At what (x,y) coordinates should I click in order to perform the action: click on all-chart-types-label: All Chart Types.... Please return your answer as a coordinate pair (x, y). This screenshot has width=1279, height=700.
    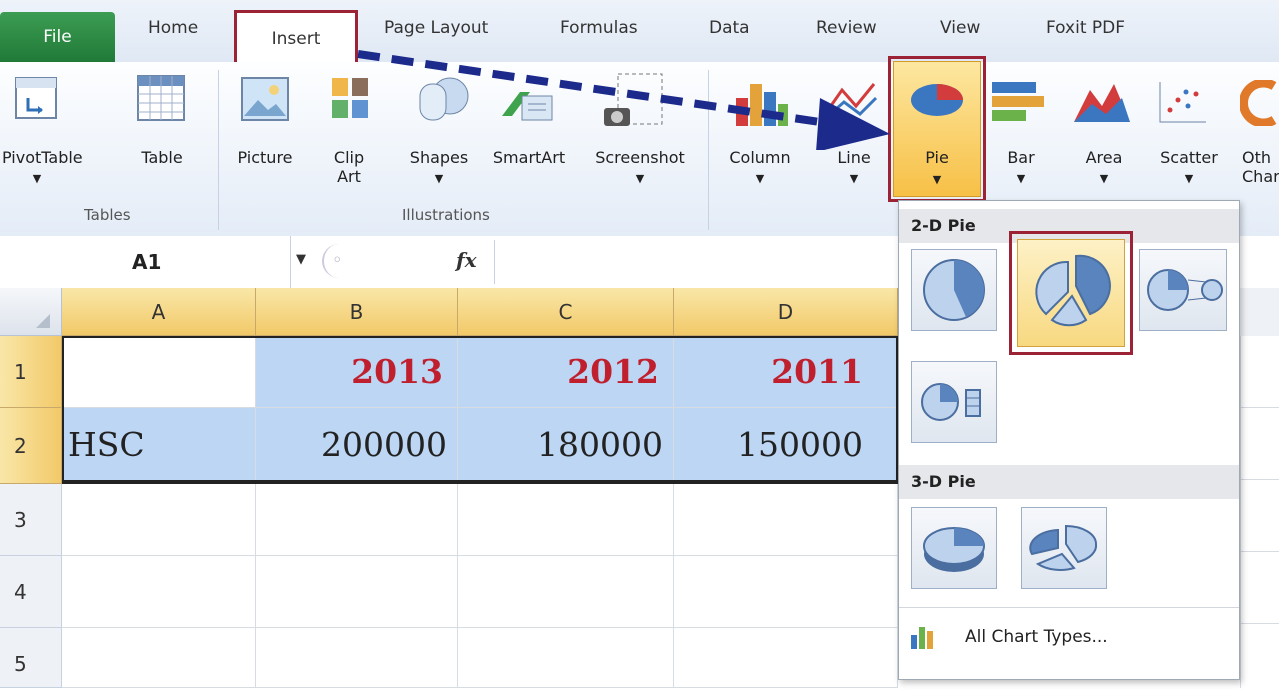
    Looking at the image, I should click on (1036, 637).